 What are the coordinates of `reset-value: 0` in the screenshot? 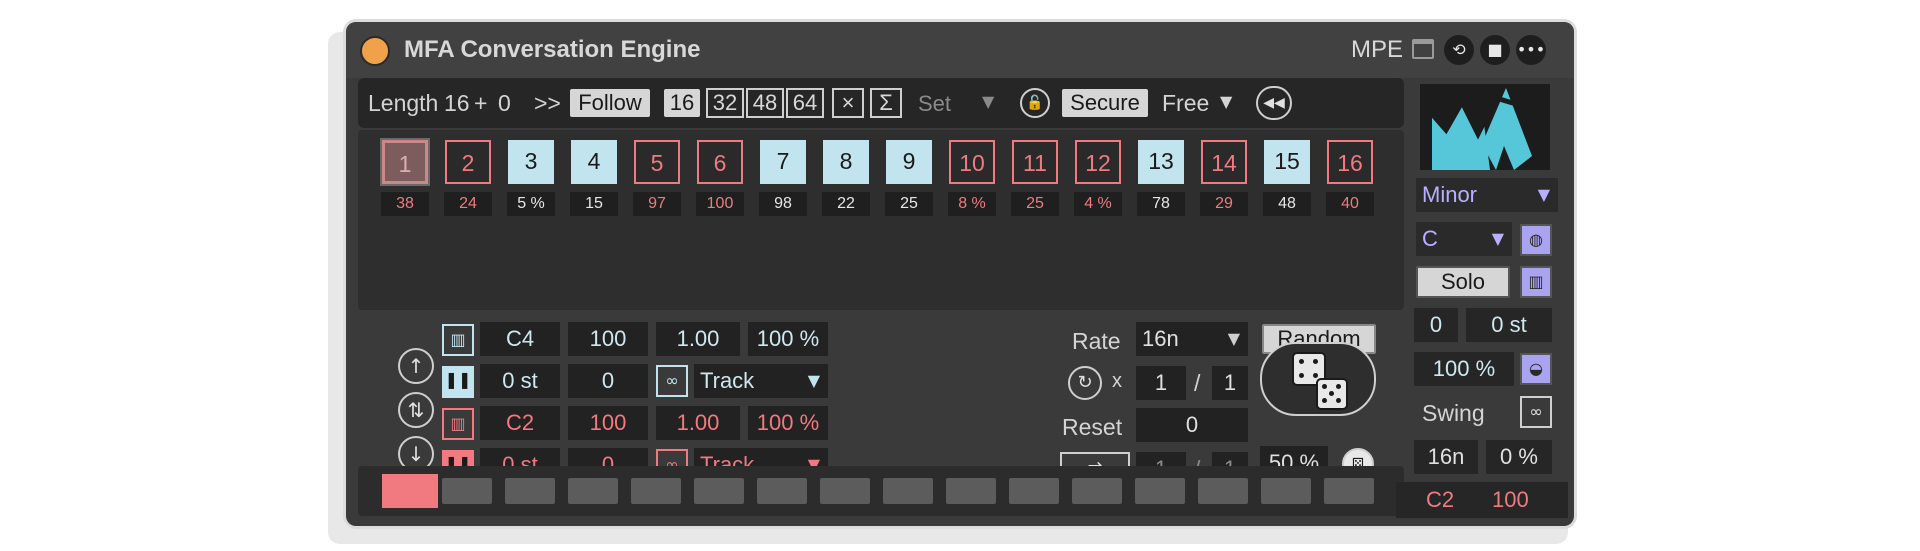 It's located at (1192, 425).